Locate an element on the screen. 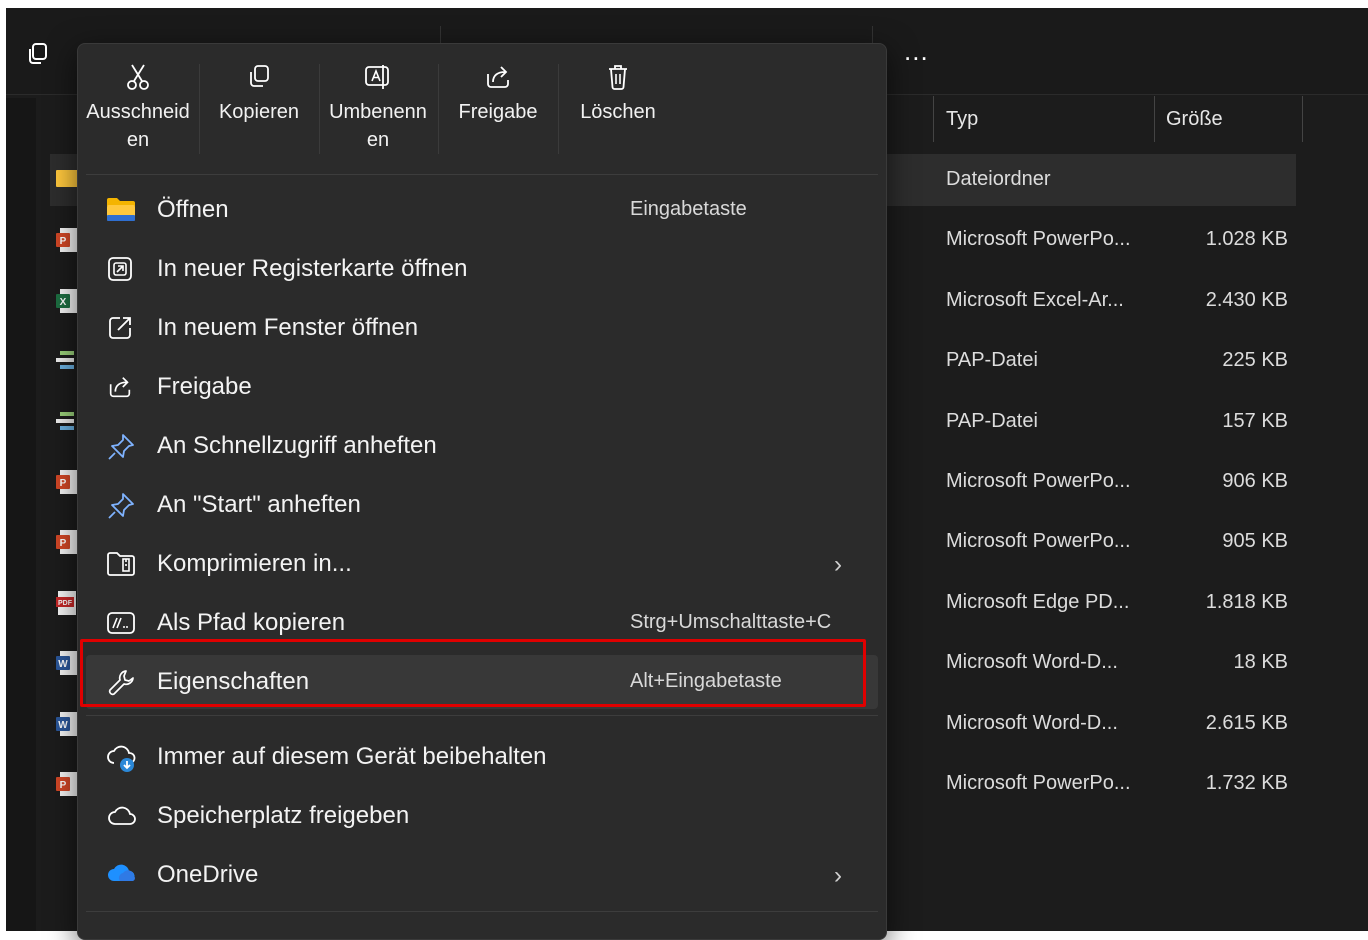  highlight-annotation is located at coordinates (473, 673).